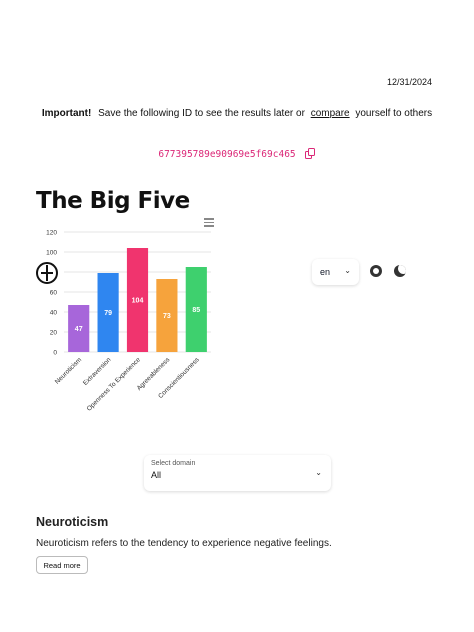  I want to click on important-label: Important!, so click(66, 113).